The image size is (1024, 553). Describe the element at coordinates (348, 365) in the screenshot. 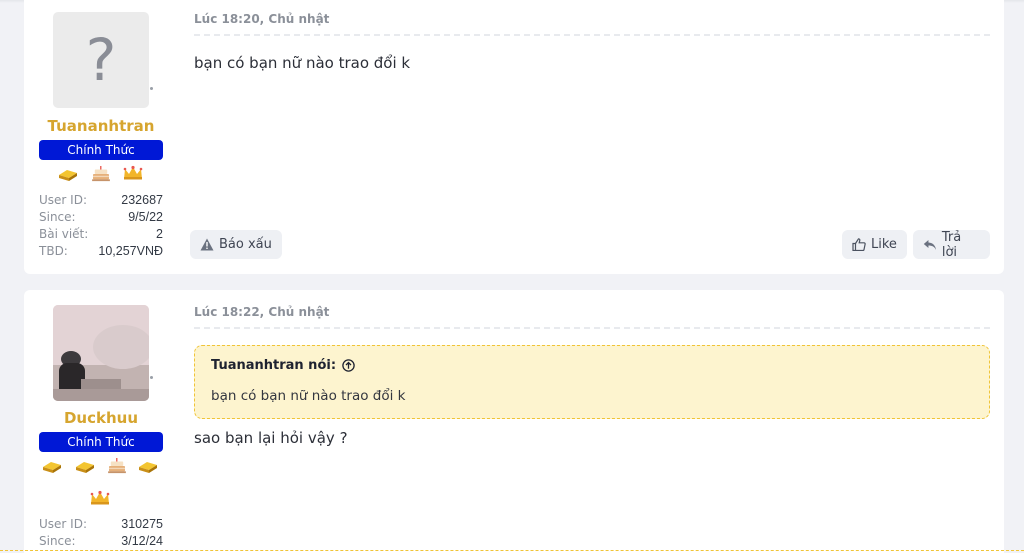

I see `arrow-up-circle-icon` at that location.